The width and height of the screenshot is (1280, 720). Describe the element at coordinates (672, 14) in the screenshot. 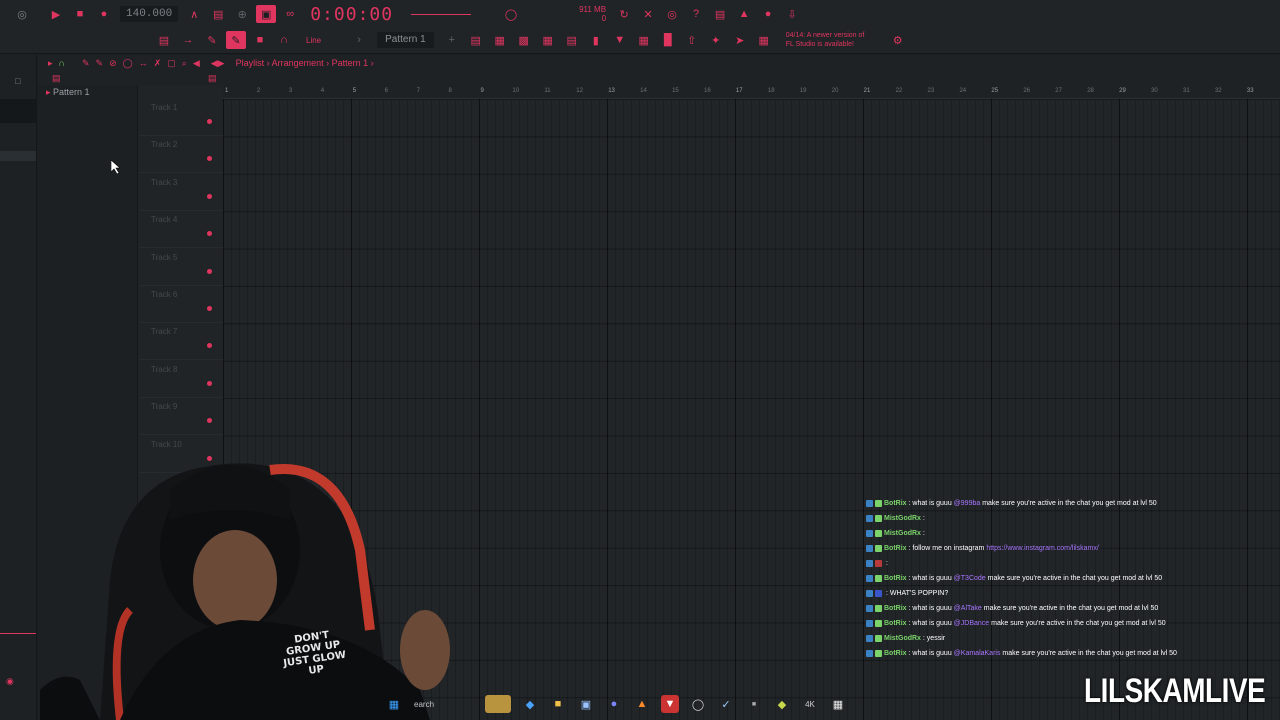

I see `mic-icon: ◎` at that location.